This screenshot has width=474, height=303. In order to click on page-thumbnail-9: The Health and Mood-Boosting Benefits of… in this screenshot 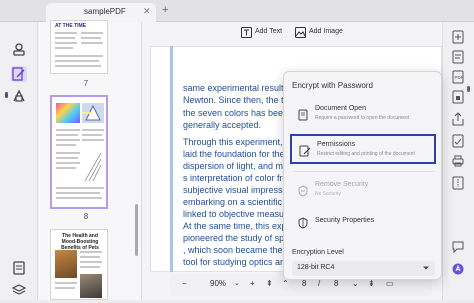, I will do `click(79, 264)`.